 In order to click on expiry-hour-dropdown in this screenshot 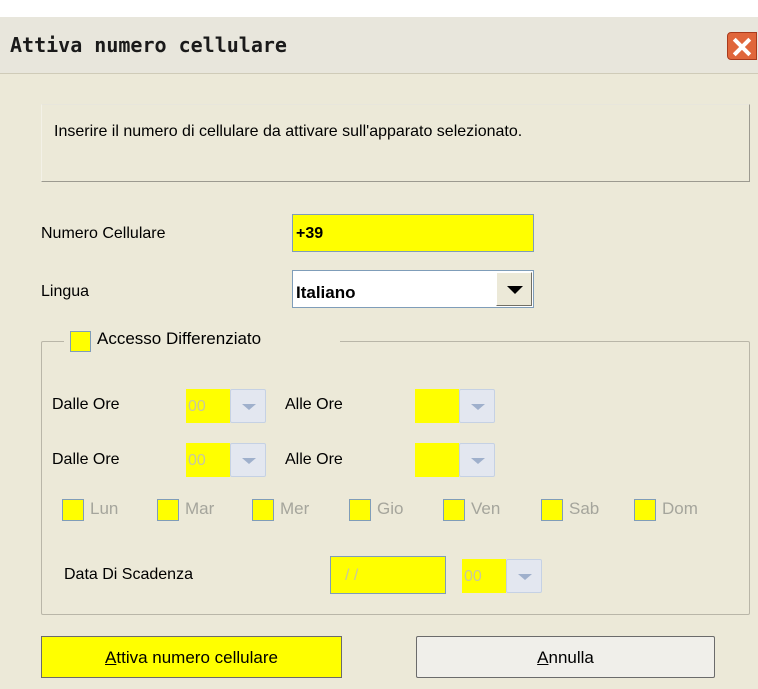, I will do `click(524, 576)`.